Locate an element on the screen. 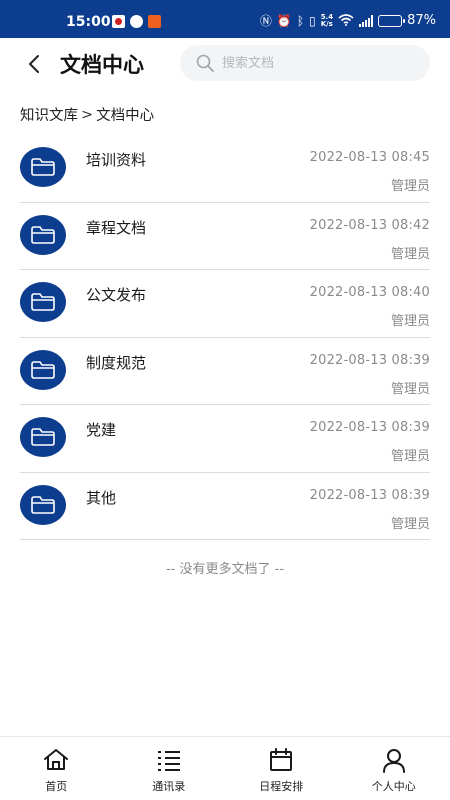 This screenshot has width=450, height=800. battery-percent: 87% is located at coordinates (421, 20).